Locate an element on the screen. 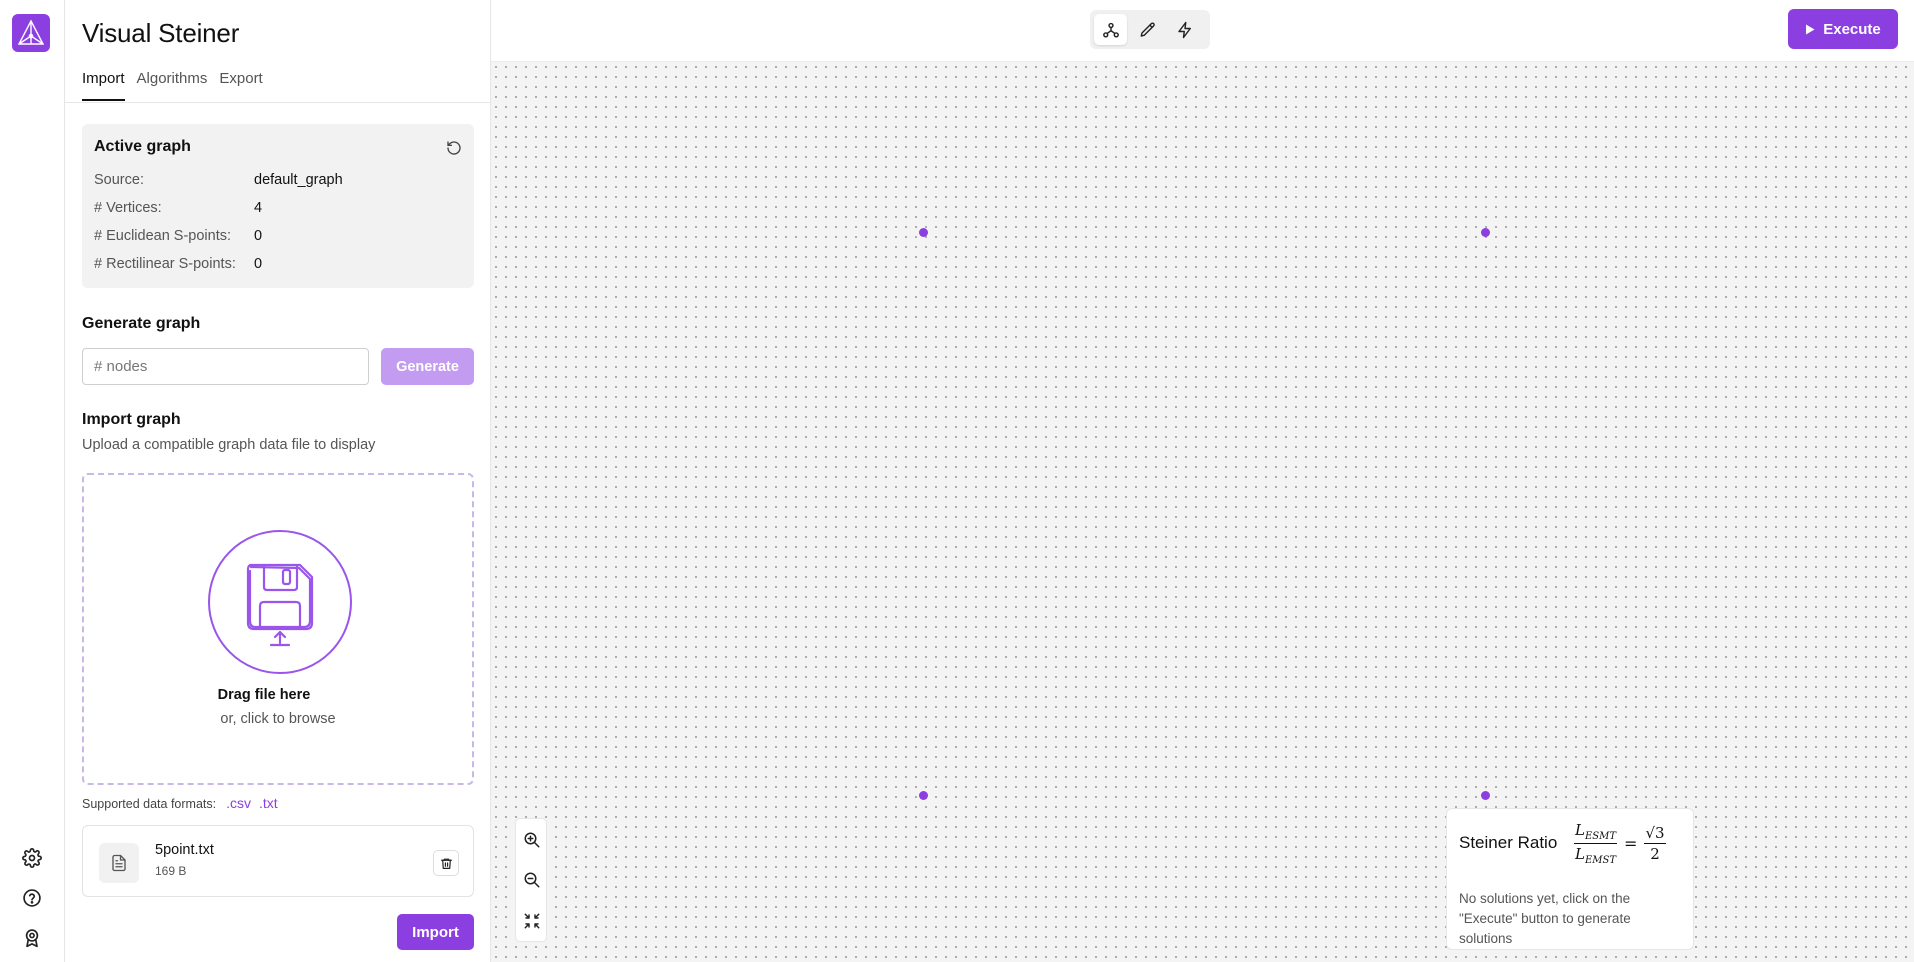  drop-subtitle: or, click to browse is located at coordinates (278, 719).